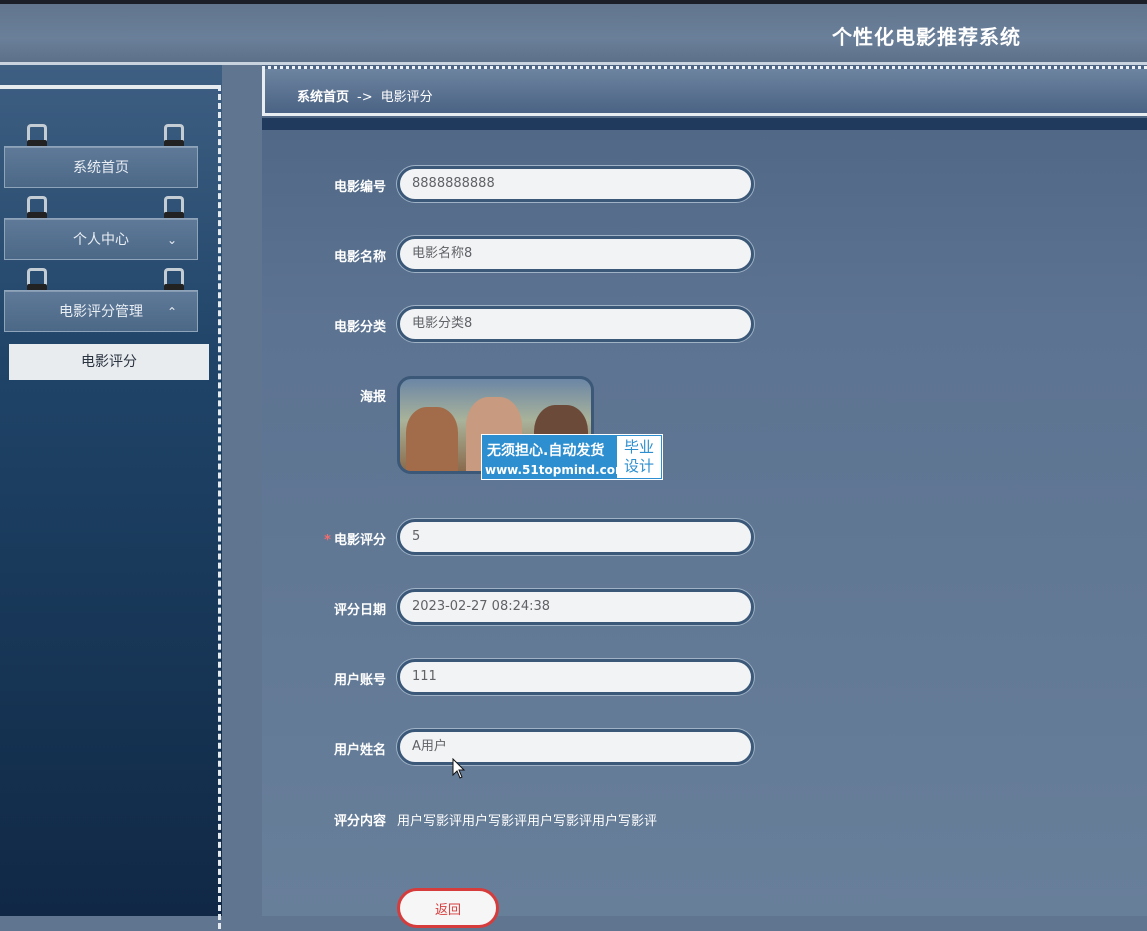  Describe the element at coordinates (359, 327) in the screenshot. I see `movie-category-label: 电影分类` at that location.